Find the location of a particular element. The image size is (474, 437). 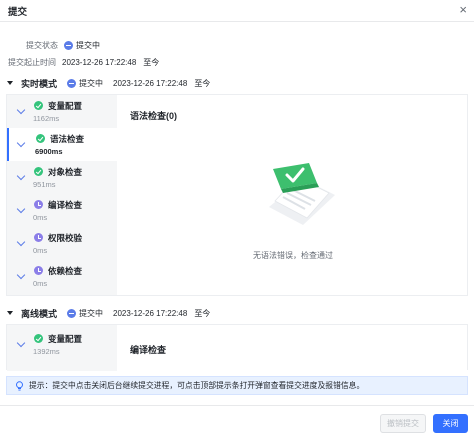

offline-step-list: 变量配置 1392ms is located at coordinates (62, 348).